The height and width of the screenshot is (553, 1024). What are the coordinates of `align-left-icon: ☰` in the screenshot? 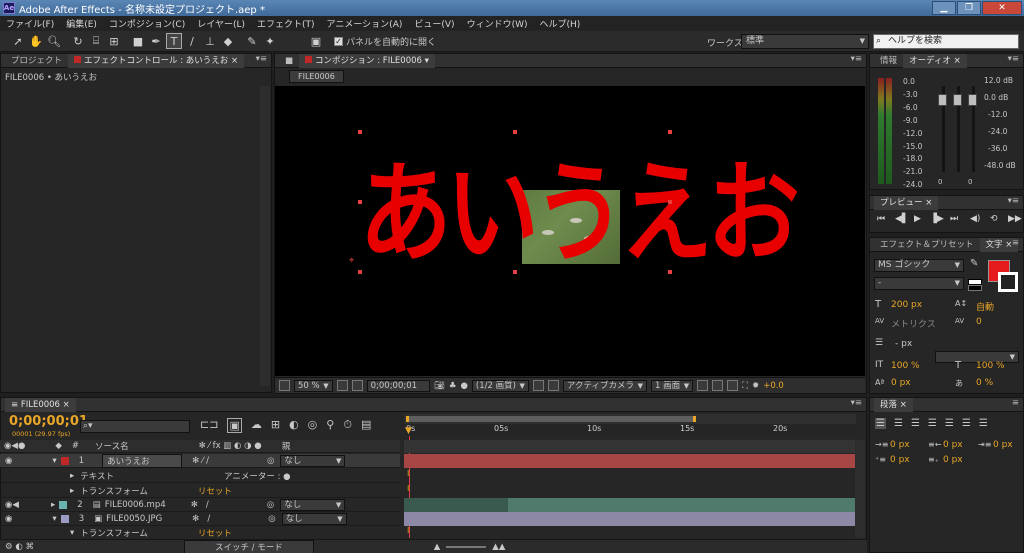 It's located at (880, 423).